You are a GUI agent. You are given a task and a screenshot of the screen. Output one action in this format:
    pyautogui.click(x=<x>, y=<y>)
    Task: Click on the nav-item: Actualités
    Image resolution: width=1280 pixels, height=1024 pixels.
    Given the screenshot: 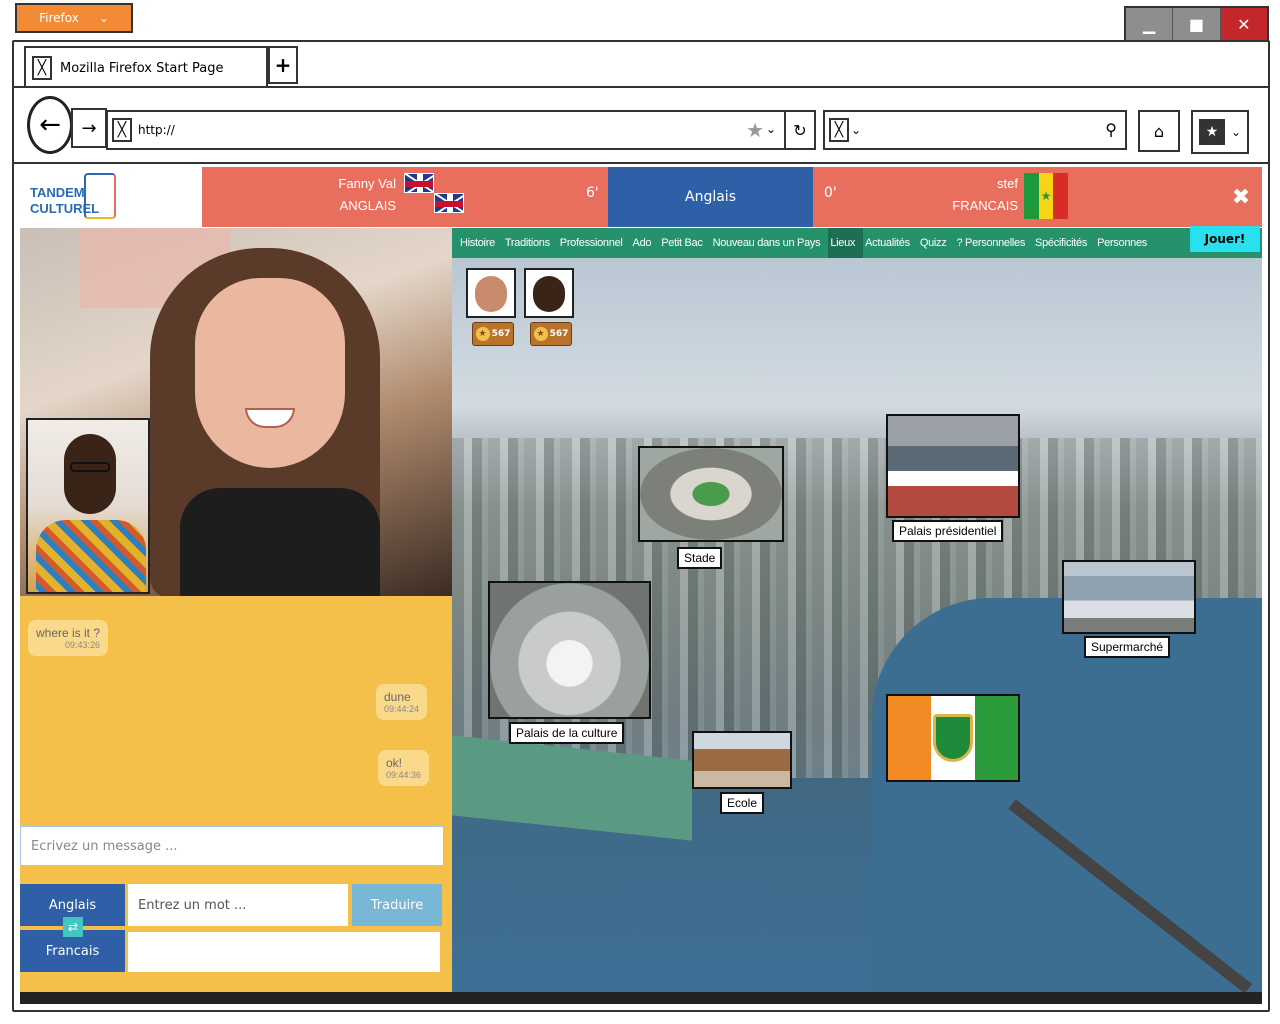 What is the action you would take?
    pyautogui.click(x=890, y=243)
    